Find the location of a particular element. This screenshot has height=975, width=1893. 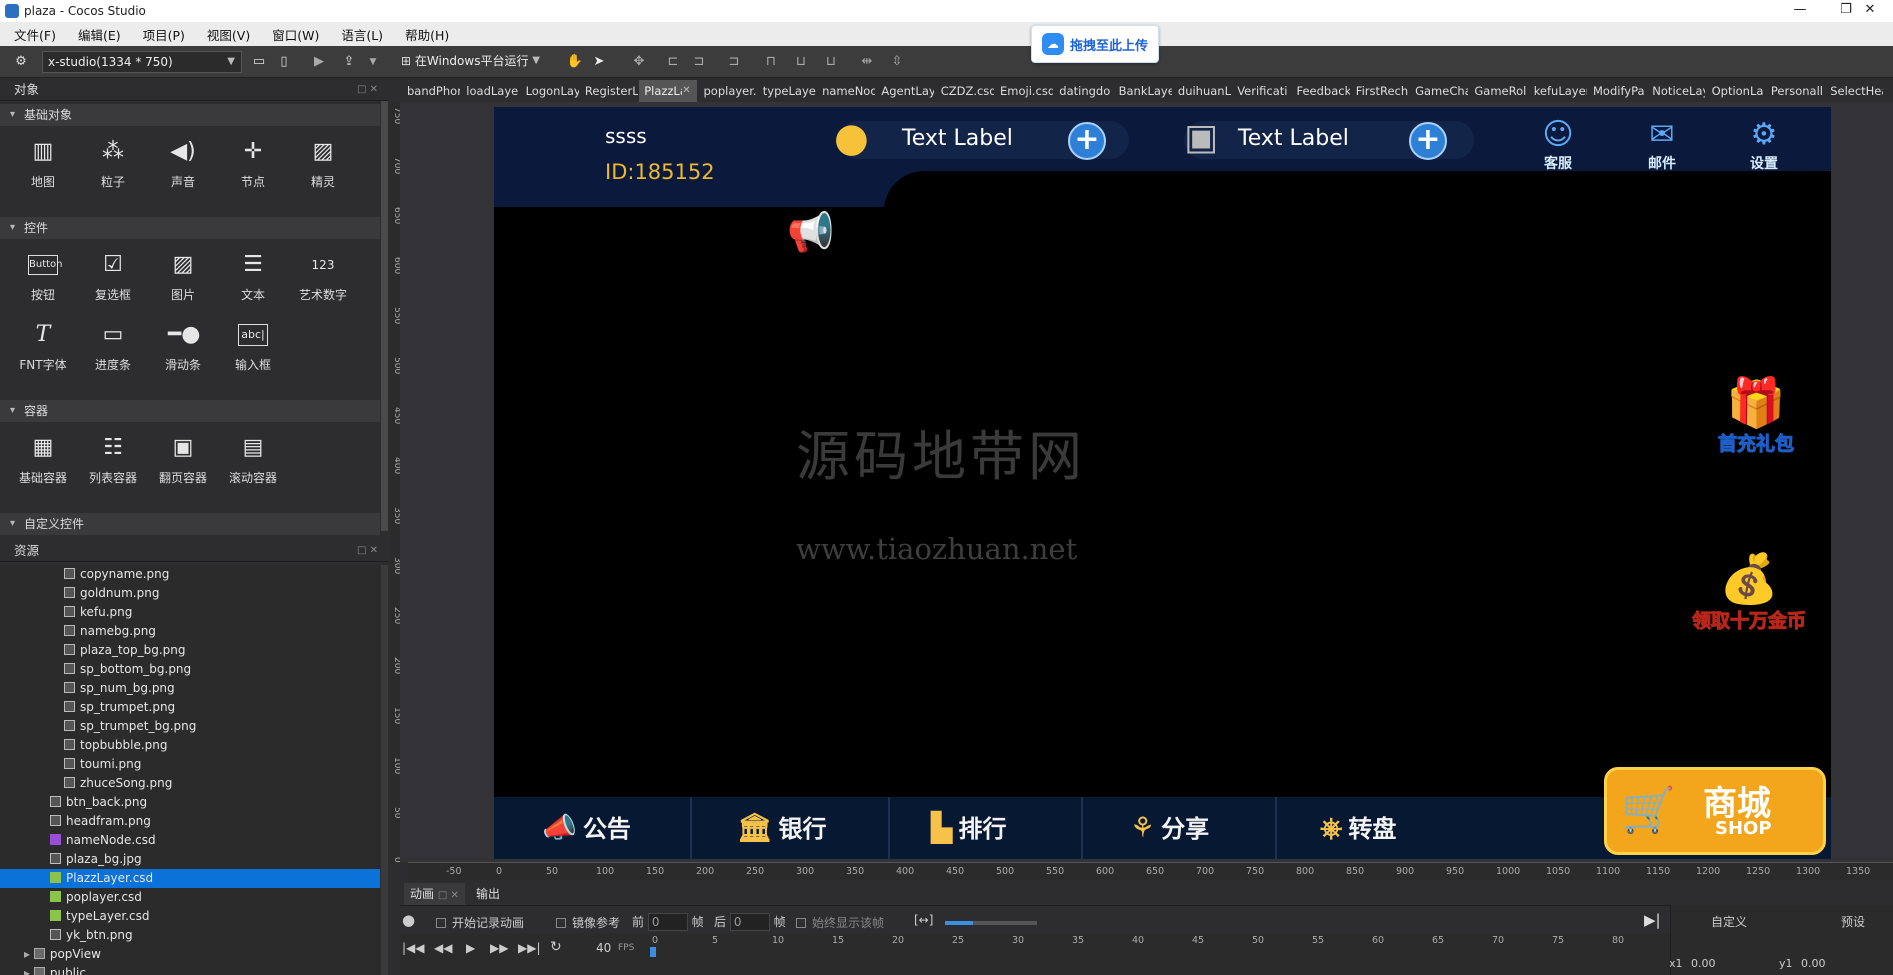

back-value: 0 is located at coordinates (749, 922).